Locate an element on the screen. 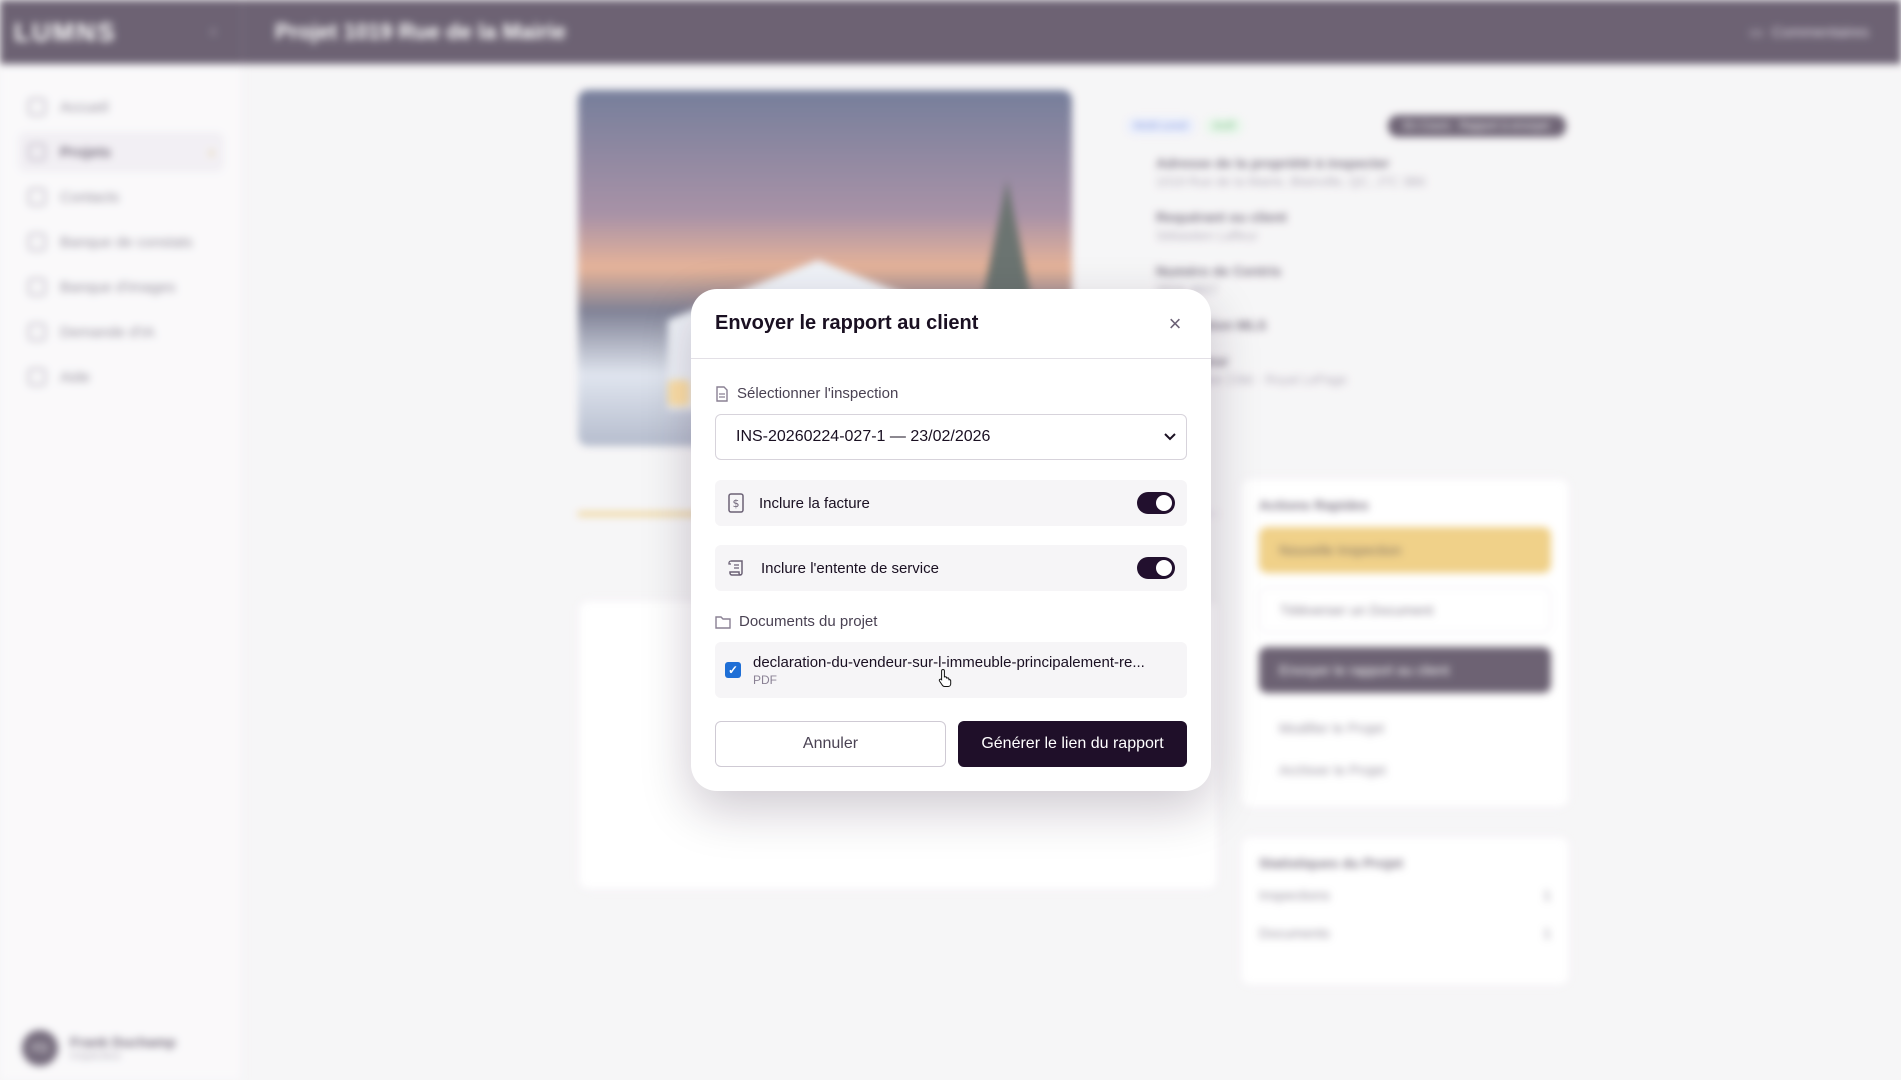 Image resolution: width=1901 pixels, height=1080 pixels. dialog-header: Envoyer le rapport au client × is located at coordinates (951, 324).